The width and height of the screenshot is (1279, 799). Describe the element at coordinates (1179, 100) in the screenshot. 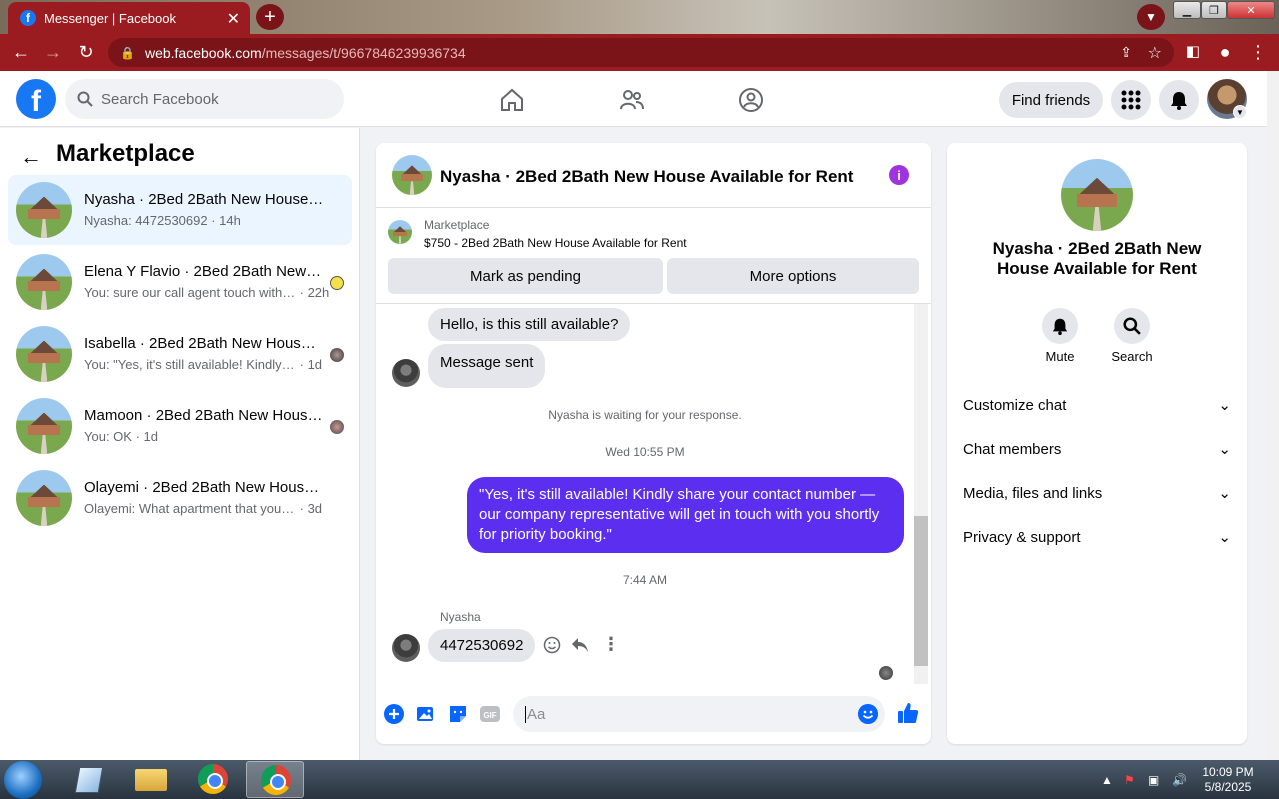

I see `notifications-bell-icon` at that location.